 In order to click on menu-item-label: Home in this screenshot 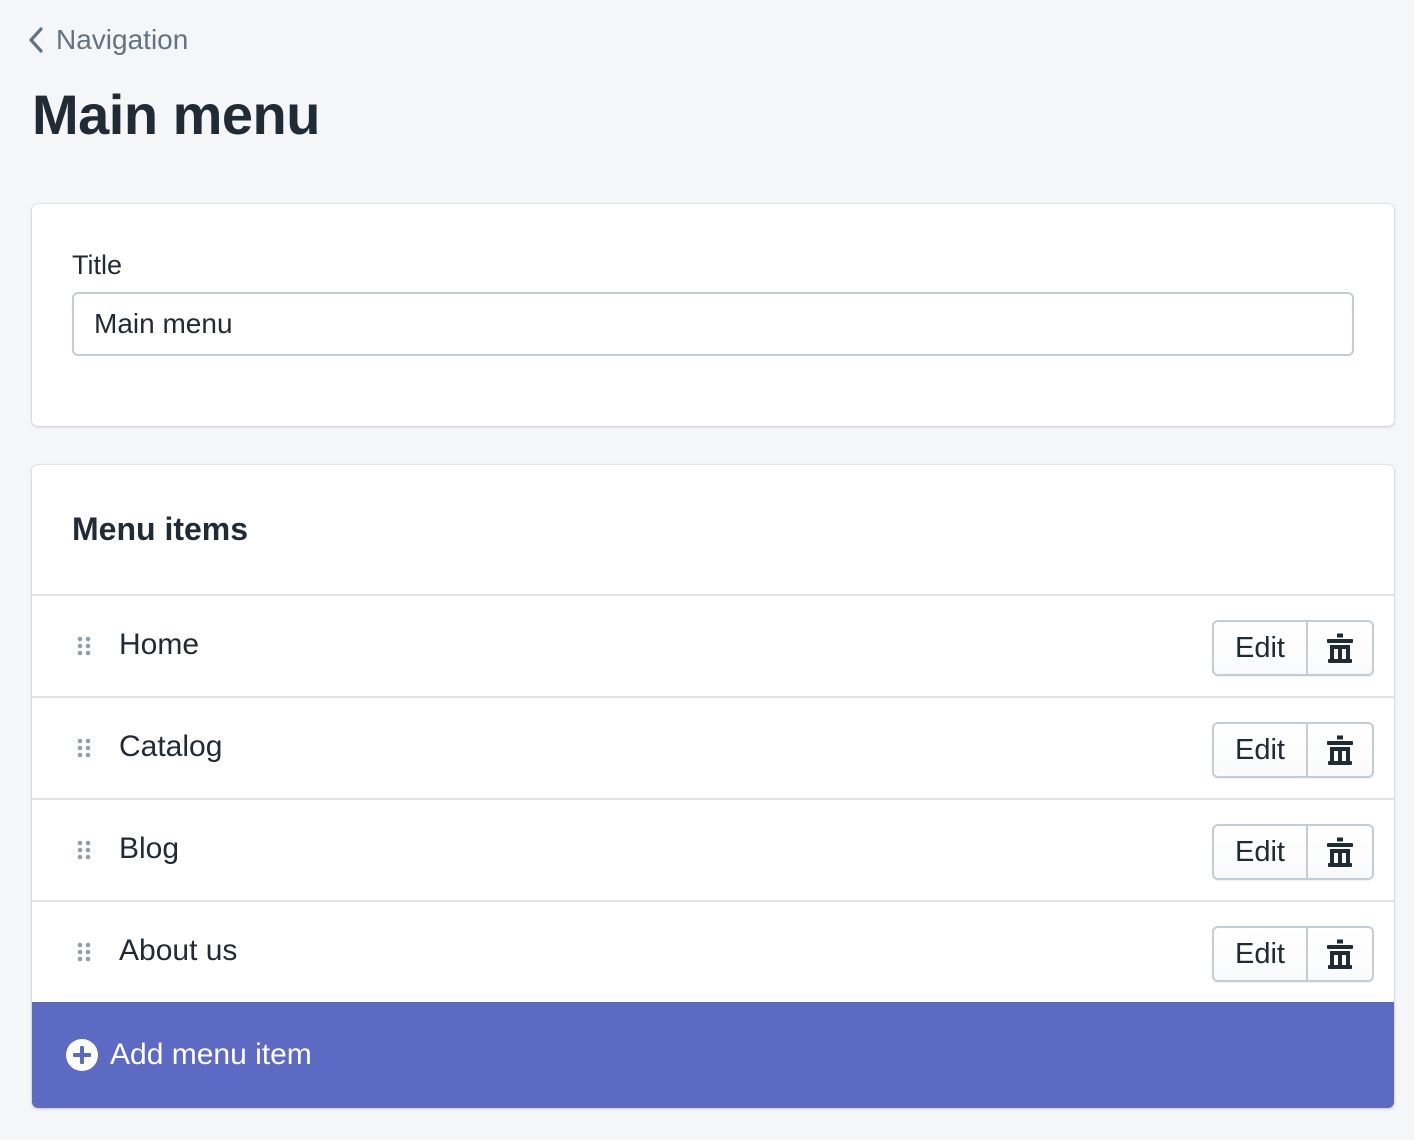, I will do `click(159, 644)`.